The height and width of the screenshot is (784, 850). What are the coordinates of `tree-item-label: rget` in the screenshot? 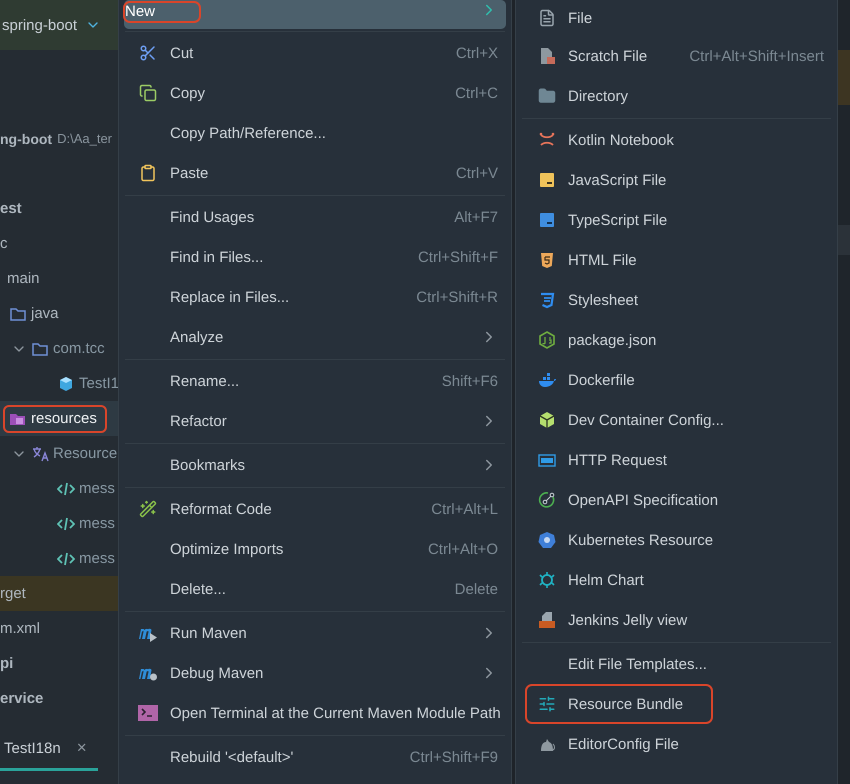 It's located at (13, 593).